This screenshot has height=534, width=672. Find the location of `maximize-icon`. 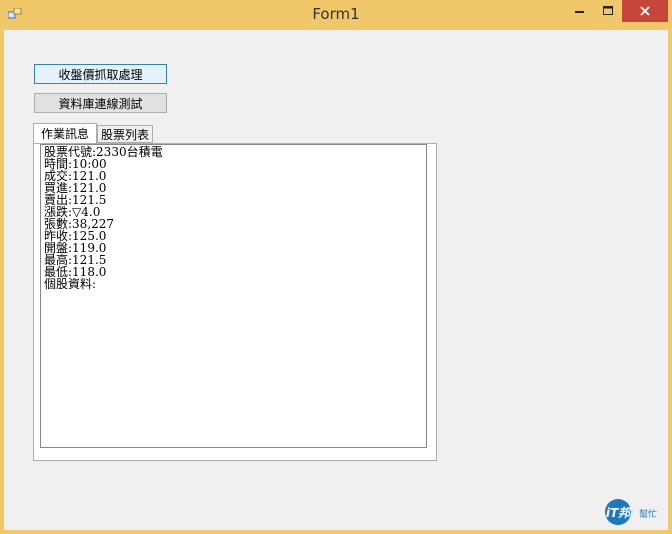

maximize-icon is located at coordinates (608, 10).